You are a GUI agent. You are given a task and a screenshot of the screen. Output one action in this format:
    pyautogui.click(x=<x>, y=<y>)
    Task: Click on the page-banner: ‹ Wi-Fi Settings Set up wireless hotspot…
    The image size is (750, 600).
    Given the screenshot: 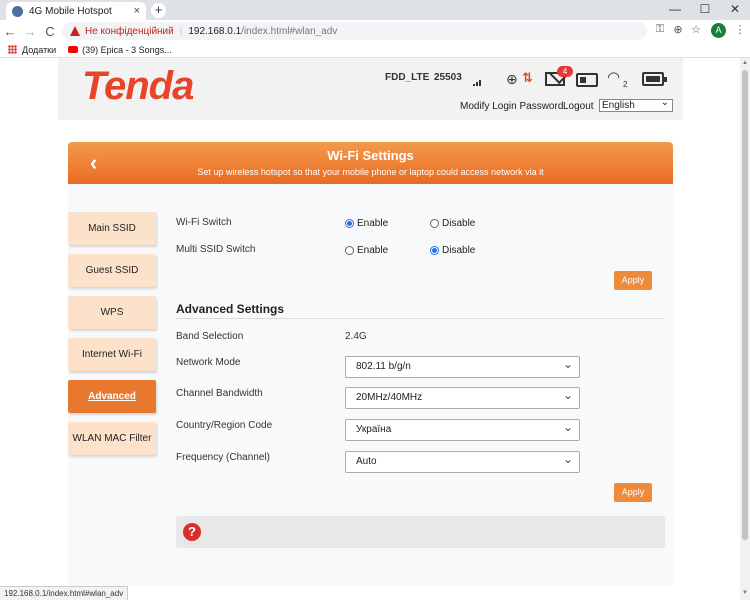 What is the action you would take?
    pyautogui.click(x=370, y=163)
    